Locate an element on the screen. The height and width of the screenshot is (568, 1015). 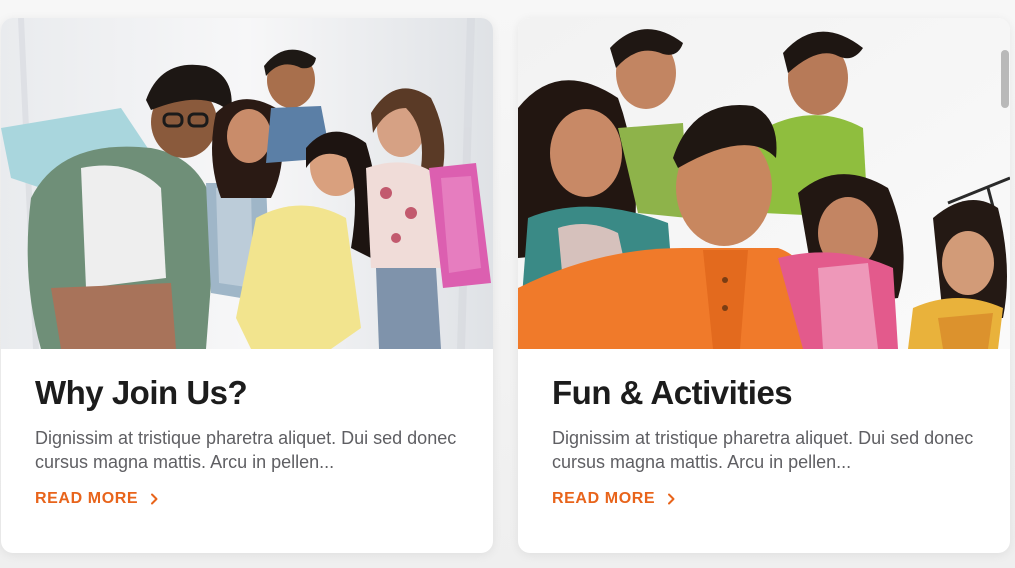
scrollbar-thumb is located at coordinates (1005, 79).